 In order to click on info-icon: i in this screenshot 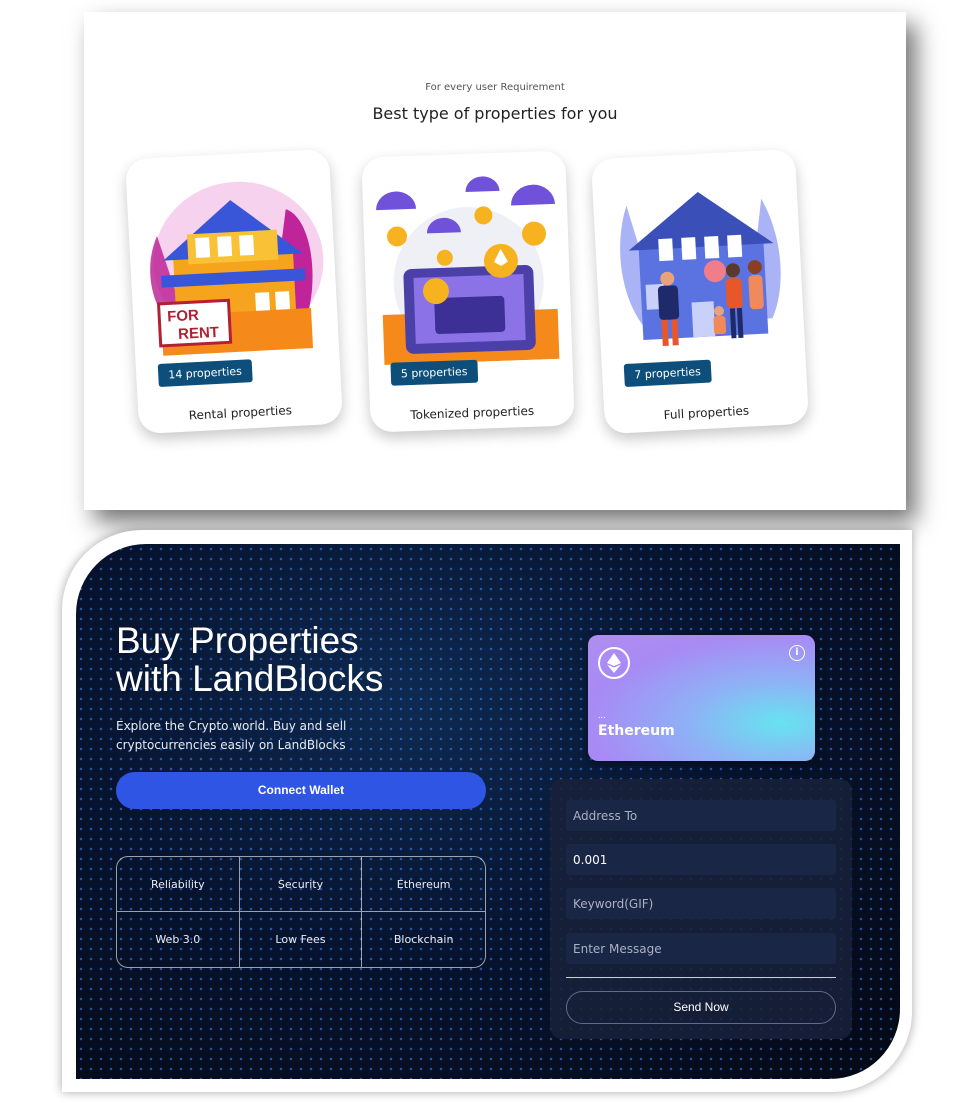, I will do `click(797, 653)`.